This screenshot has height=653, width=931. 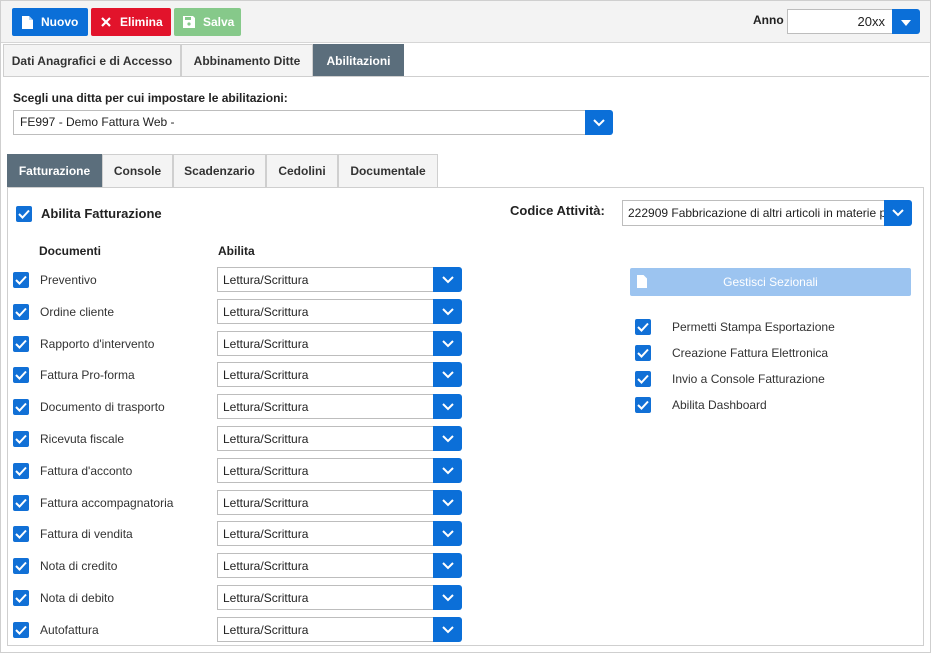 I want to click on option-label: Creazione Fattura Elettronica, so click(x=750, y=353).